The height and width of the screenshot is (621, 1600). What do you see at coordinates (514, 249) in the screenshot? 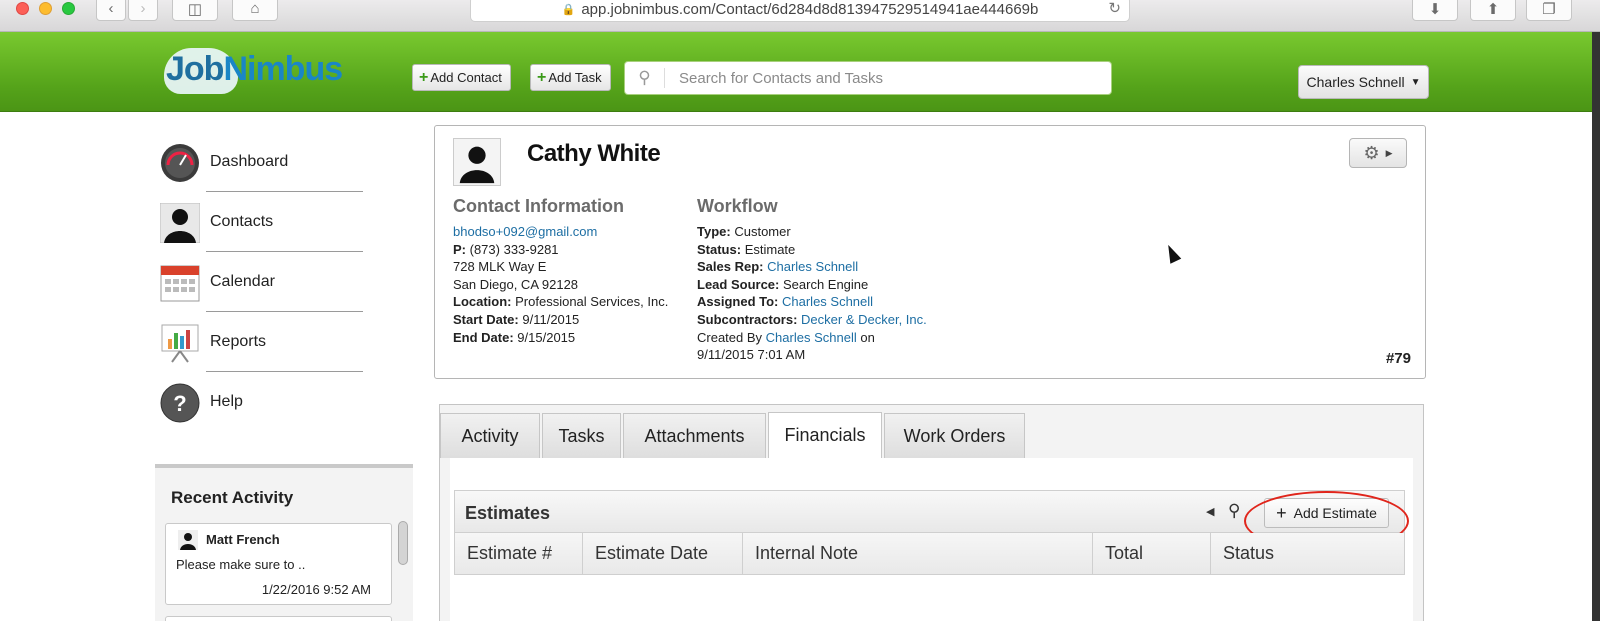
I see `contact-phone: (873) 333-9281` at bounding box center [514, 249].